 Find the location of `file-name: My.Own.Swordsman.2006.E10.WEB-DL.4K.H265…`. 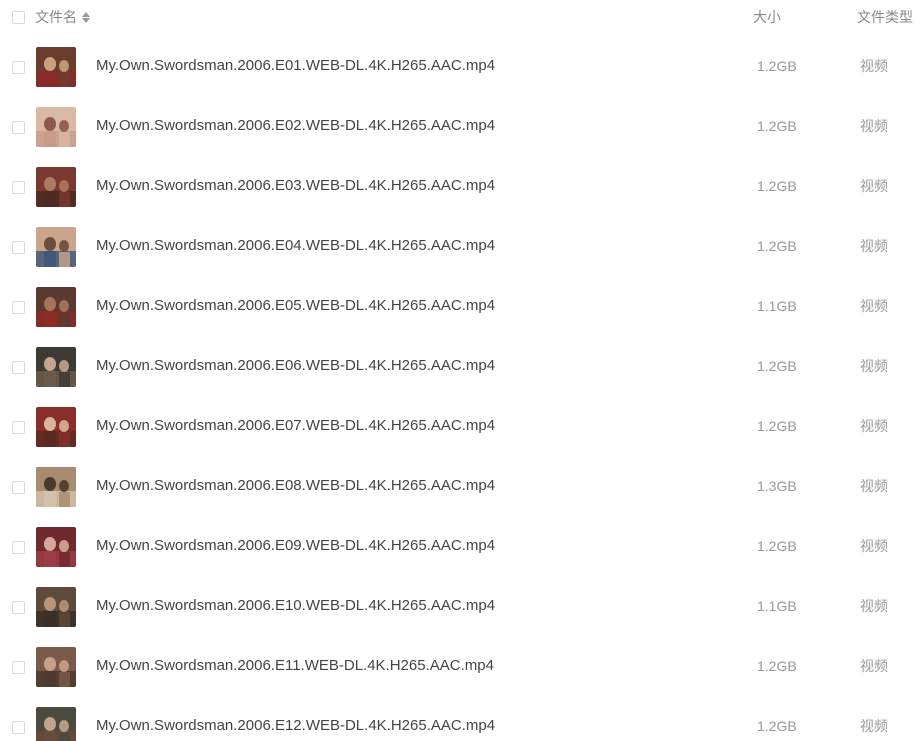

file-name: My.Own.Swordsman.2006.E10.WEB-DL.4K.H265… is located at coordinates (295, 606).